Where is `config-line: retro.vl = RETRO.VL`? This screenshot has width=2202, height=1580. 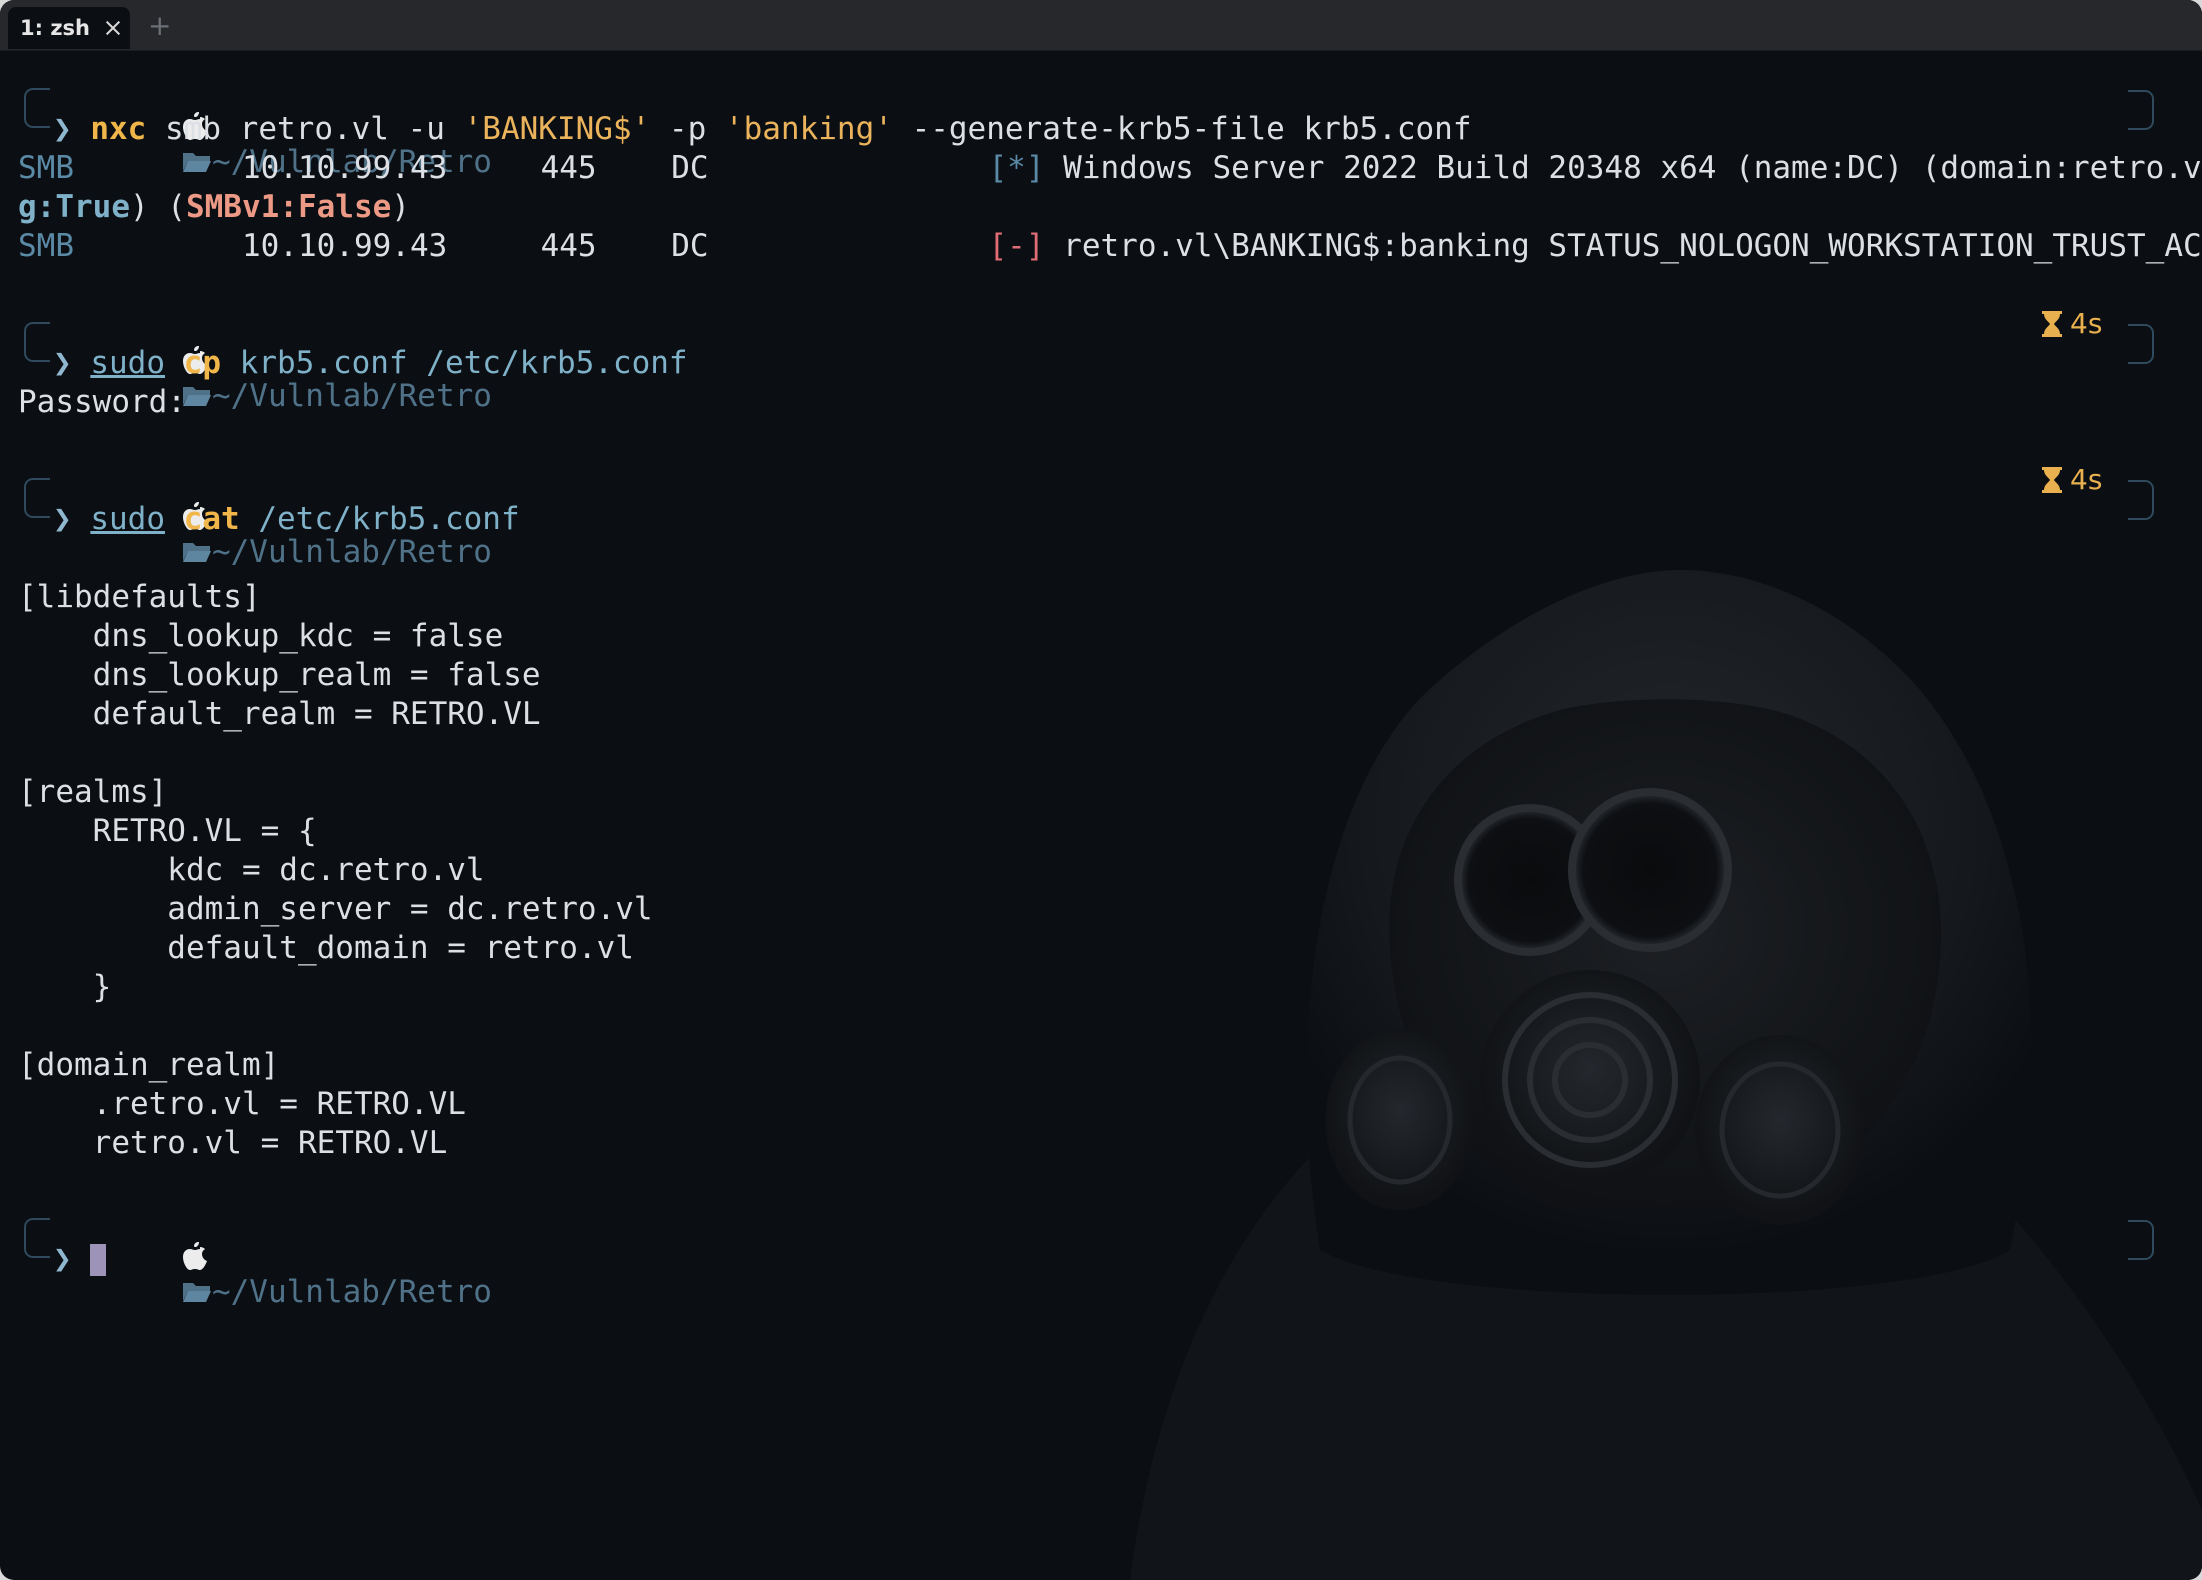 config-line: retro.vl = RETRO.VL is located at coordinates (233, 1143).